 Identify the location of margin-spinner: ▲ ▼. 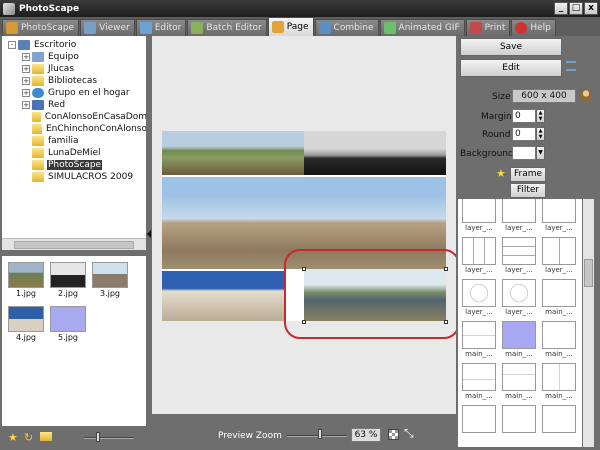
(540, 116).